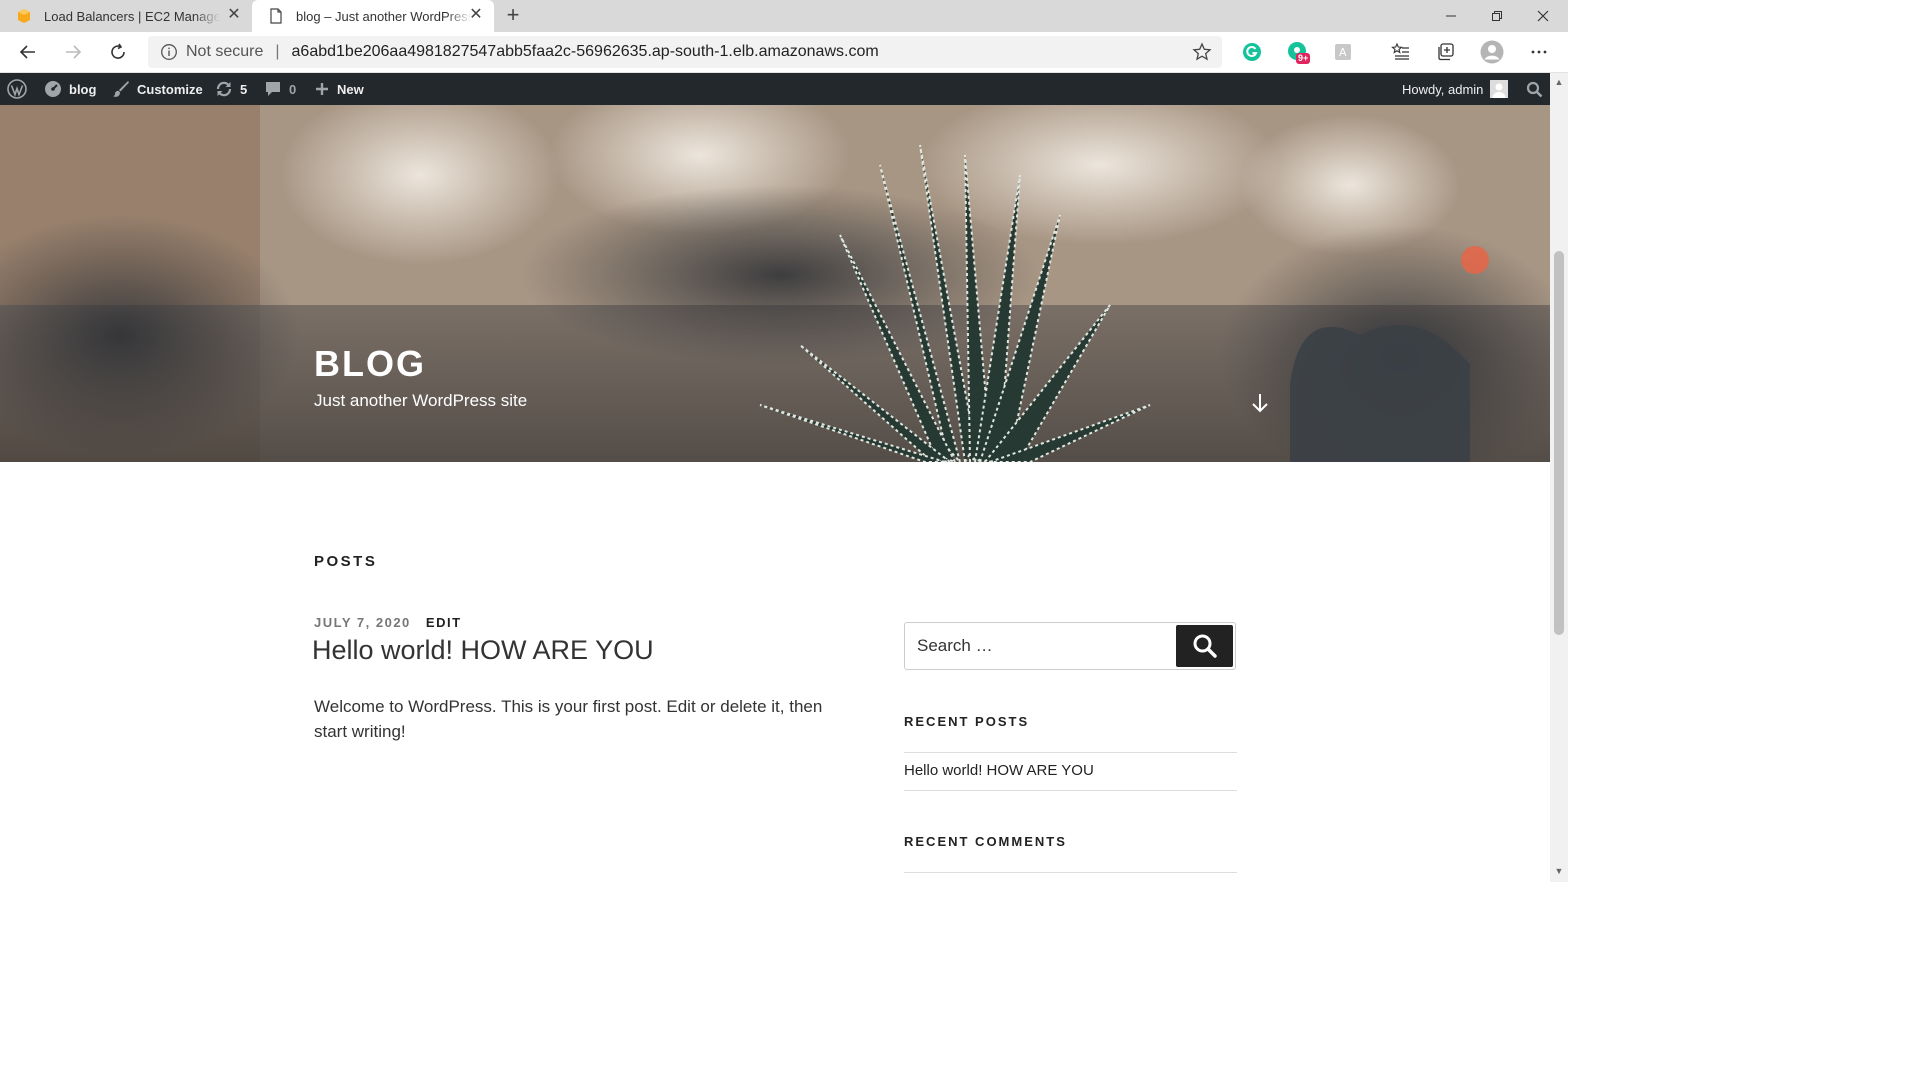 This screenshot has width=1920, height=1080. I want to click on tab-title: blog – Just another WordPress site, so click(384, 16).